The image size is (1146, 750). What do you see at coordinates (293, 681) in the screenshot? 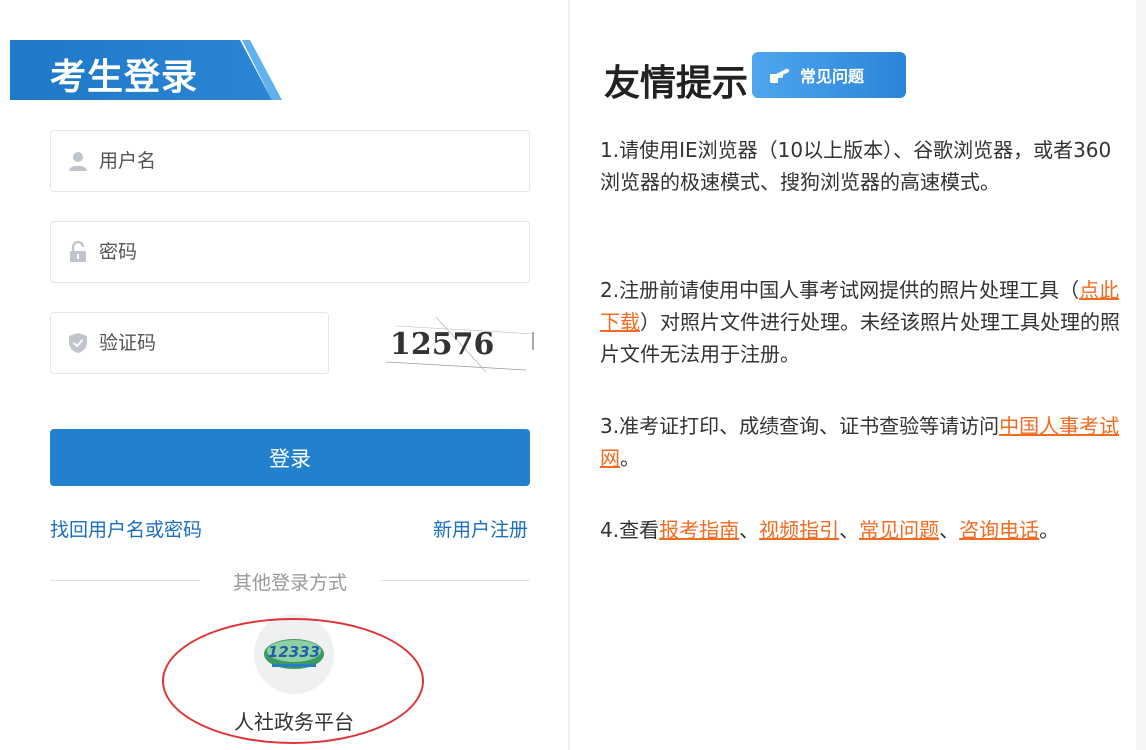
I see `highlight-ellipse` at bounding box center [293, 681].